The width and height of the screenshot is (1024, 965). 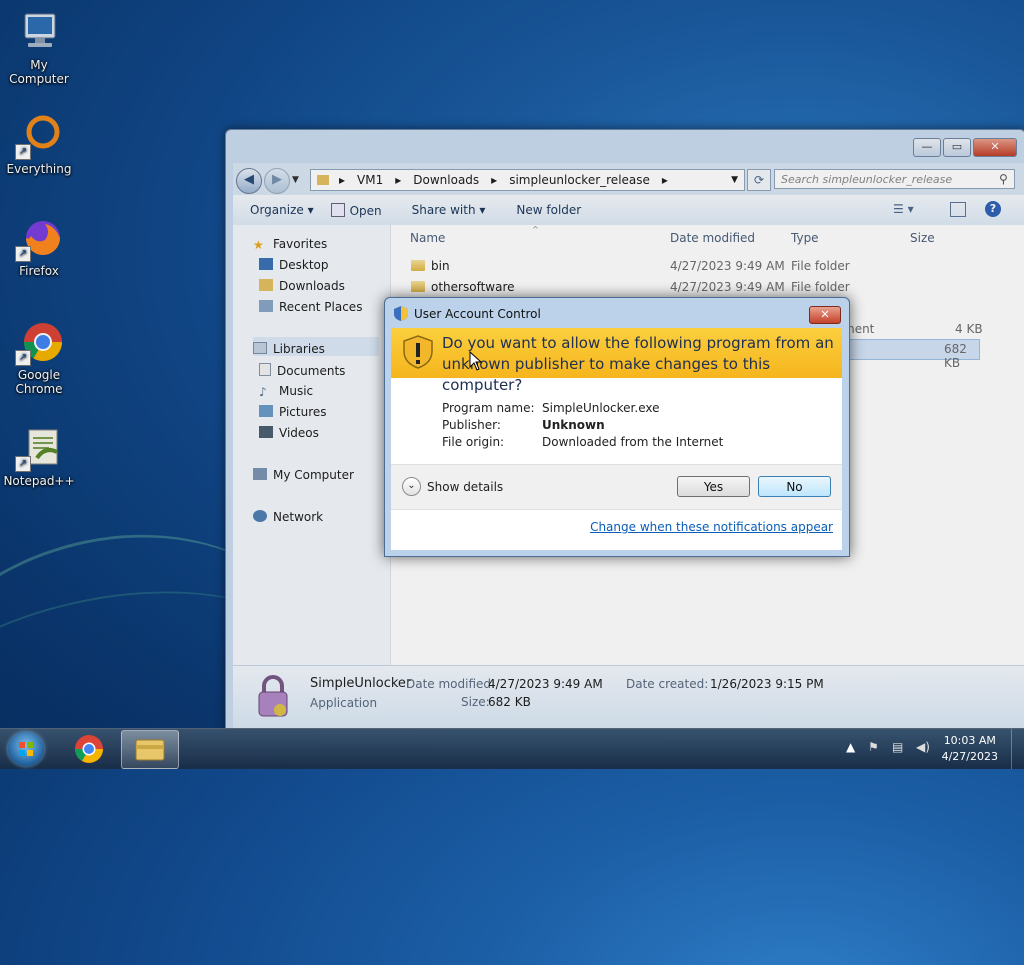 I want to click on chrome-icon, so click(x=89, y=749).